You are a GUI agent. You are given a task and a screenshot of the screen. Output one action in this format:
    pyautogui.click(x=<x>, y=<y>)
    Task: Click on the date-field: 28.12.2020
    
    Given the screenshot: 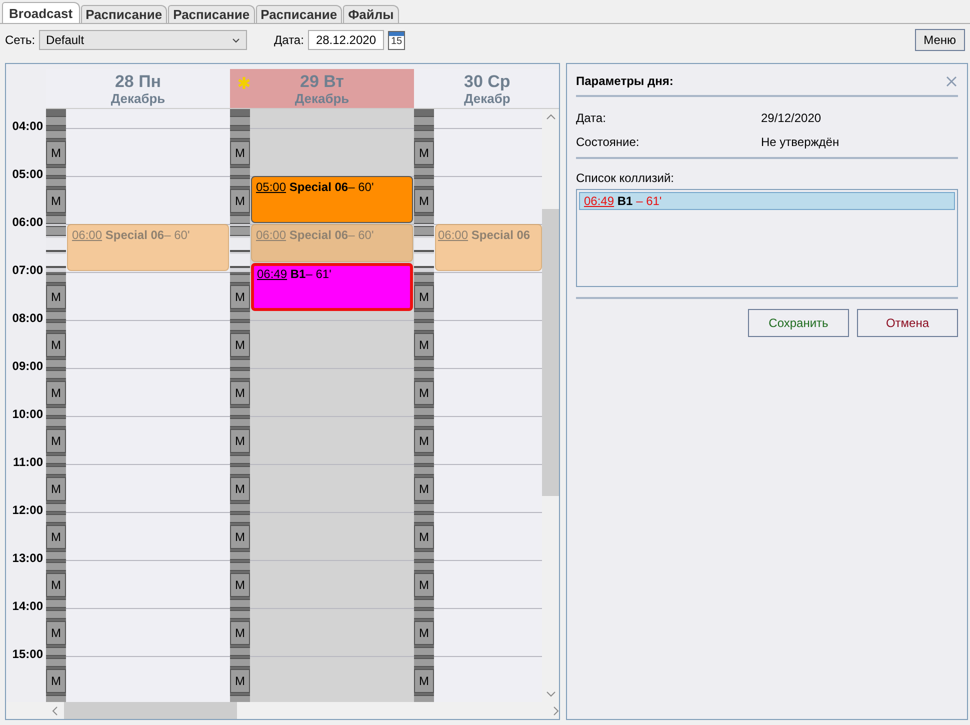 What is the action you would take?
    pyautogui.click(x=346, y=40)
    